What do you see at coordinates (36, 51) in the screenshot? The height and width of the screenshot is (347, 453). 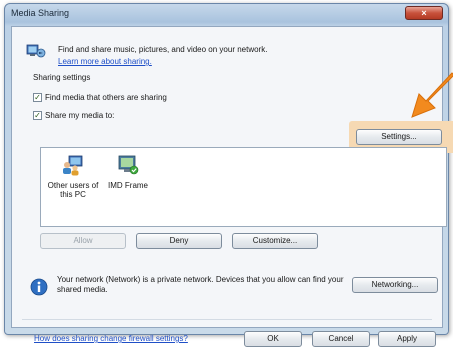 I see `media-share-icon` at bounding box center [36, 51].